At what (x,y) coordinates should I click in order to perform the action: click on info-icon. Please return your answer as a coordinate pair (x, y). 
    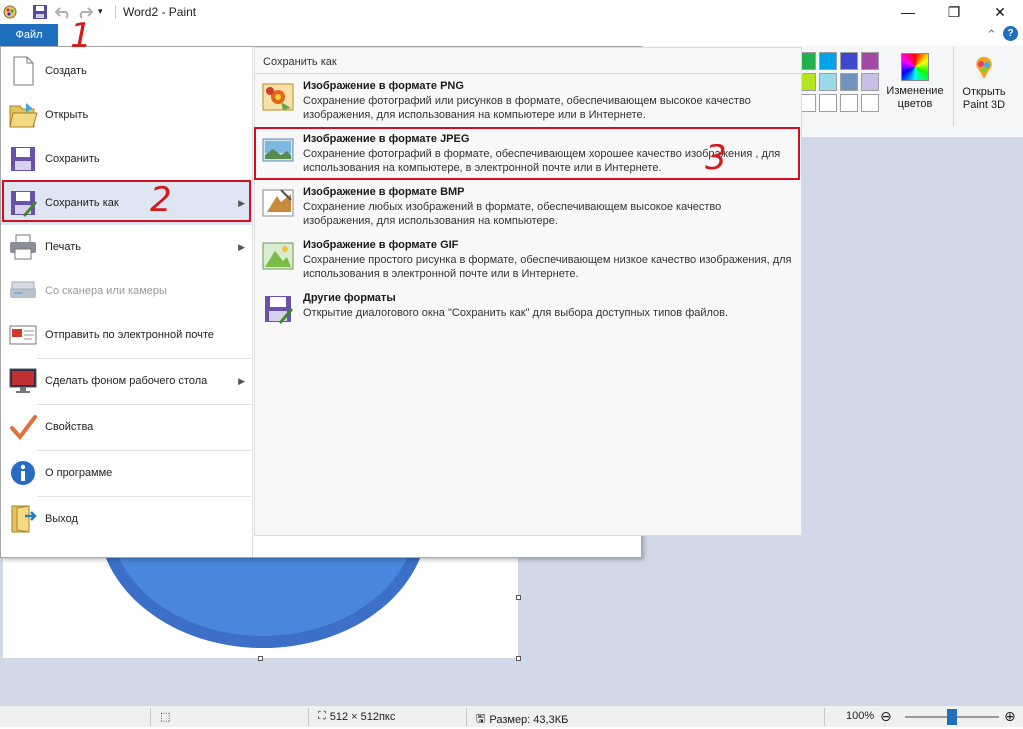
    Looking at the image, I should click on (23, 473).